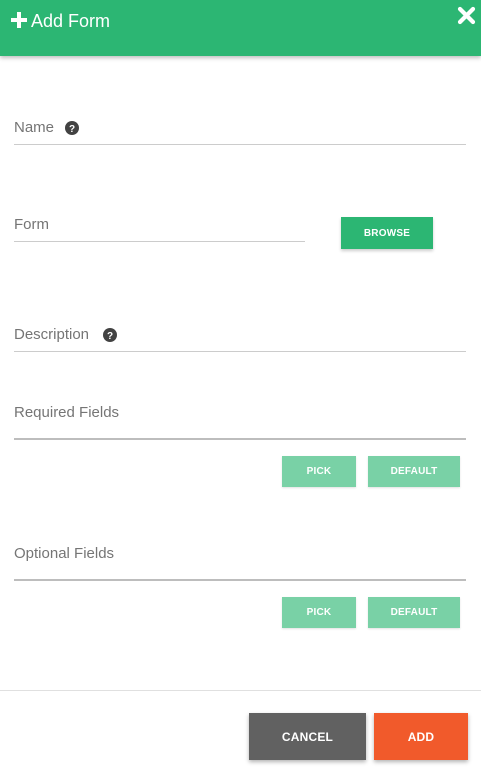 Image resolution: width=481 pixels, height=770 pixels. Describe the element at coordinates (414, 612) in the screenshot. I see `optional-default-button: DEFAULT` at that location.